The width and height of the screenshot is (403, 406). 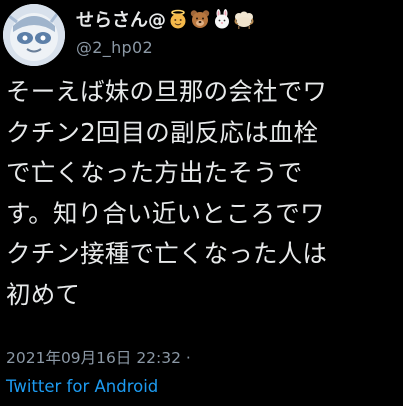 What do you see at coordinates (200, 19) in the screenshot?
I see `bear-face-icon` at bounding box center [200, 19].